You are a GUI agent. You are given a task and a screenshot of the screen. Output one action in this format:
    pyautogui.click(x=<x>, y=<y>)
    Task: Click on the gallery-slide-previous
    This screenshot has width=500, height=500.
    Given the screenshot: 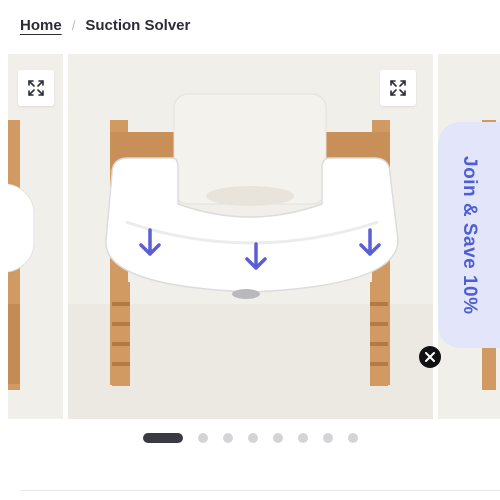 What is the action you would take?
    pyautogui.click(x=35, y=236)
    